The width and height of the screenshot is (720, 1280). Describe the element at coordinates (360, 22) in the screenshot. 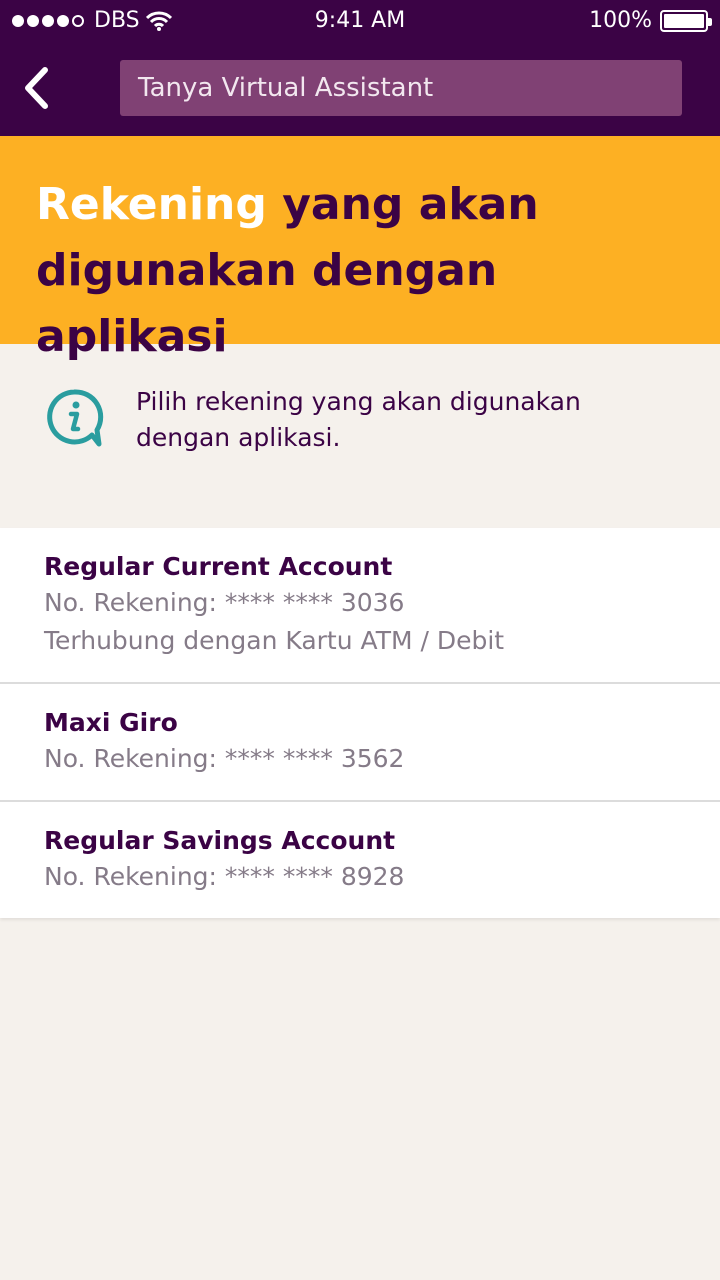

I see `status-bar: DBS 9:41 AM 100%` at that location.